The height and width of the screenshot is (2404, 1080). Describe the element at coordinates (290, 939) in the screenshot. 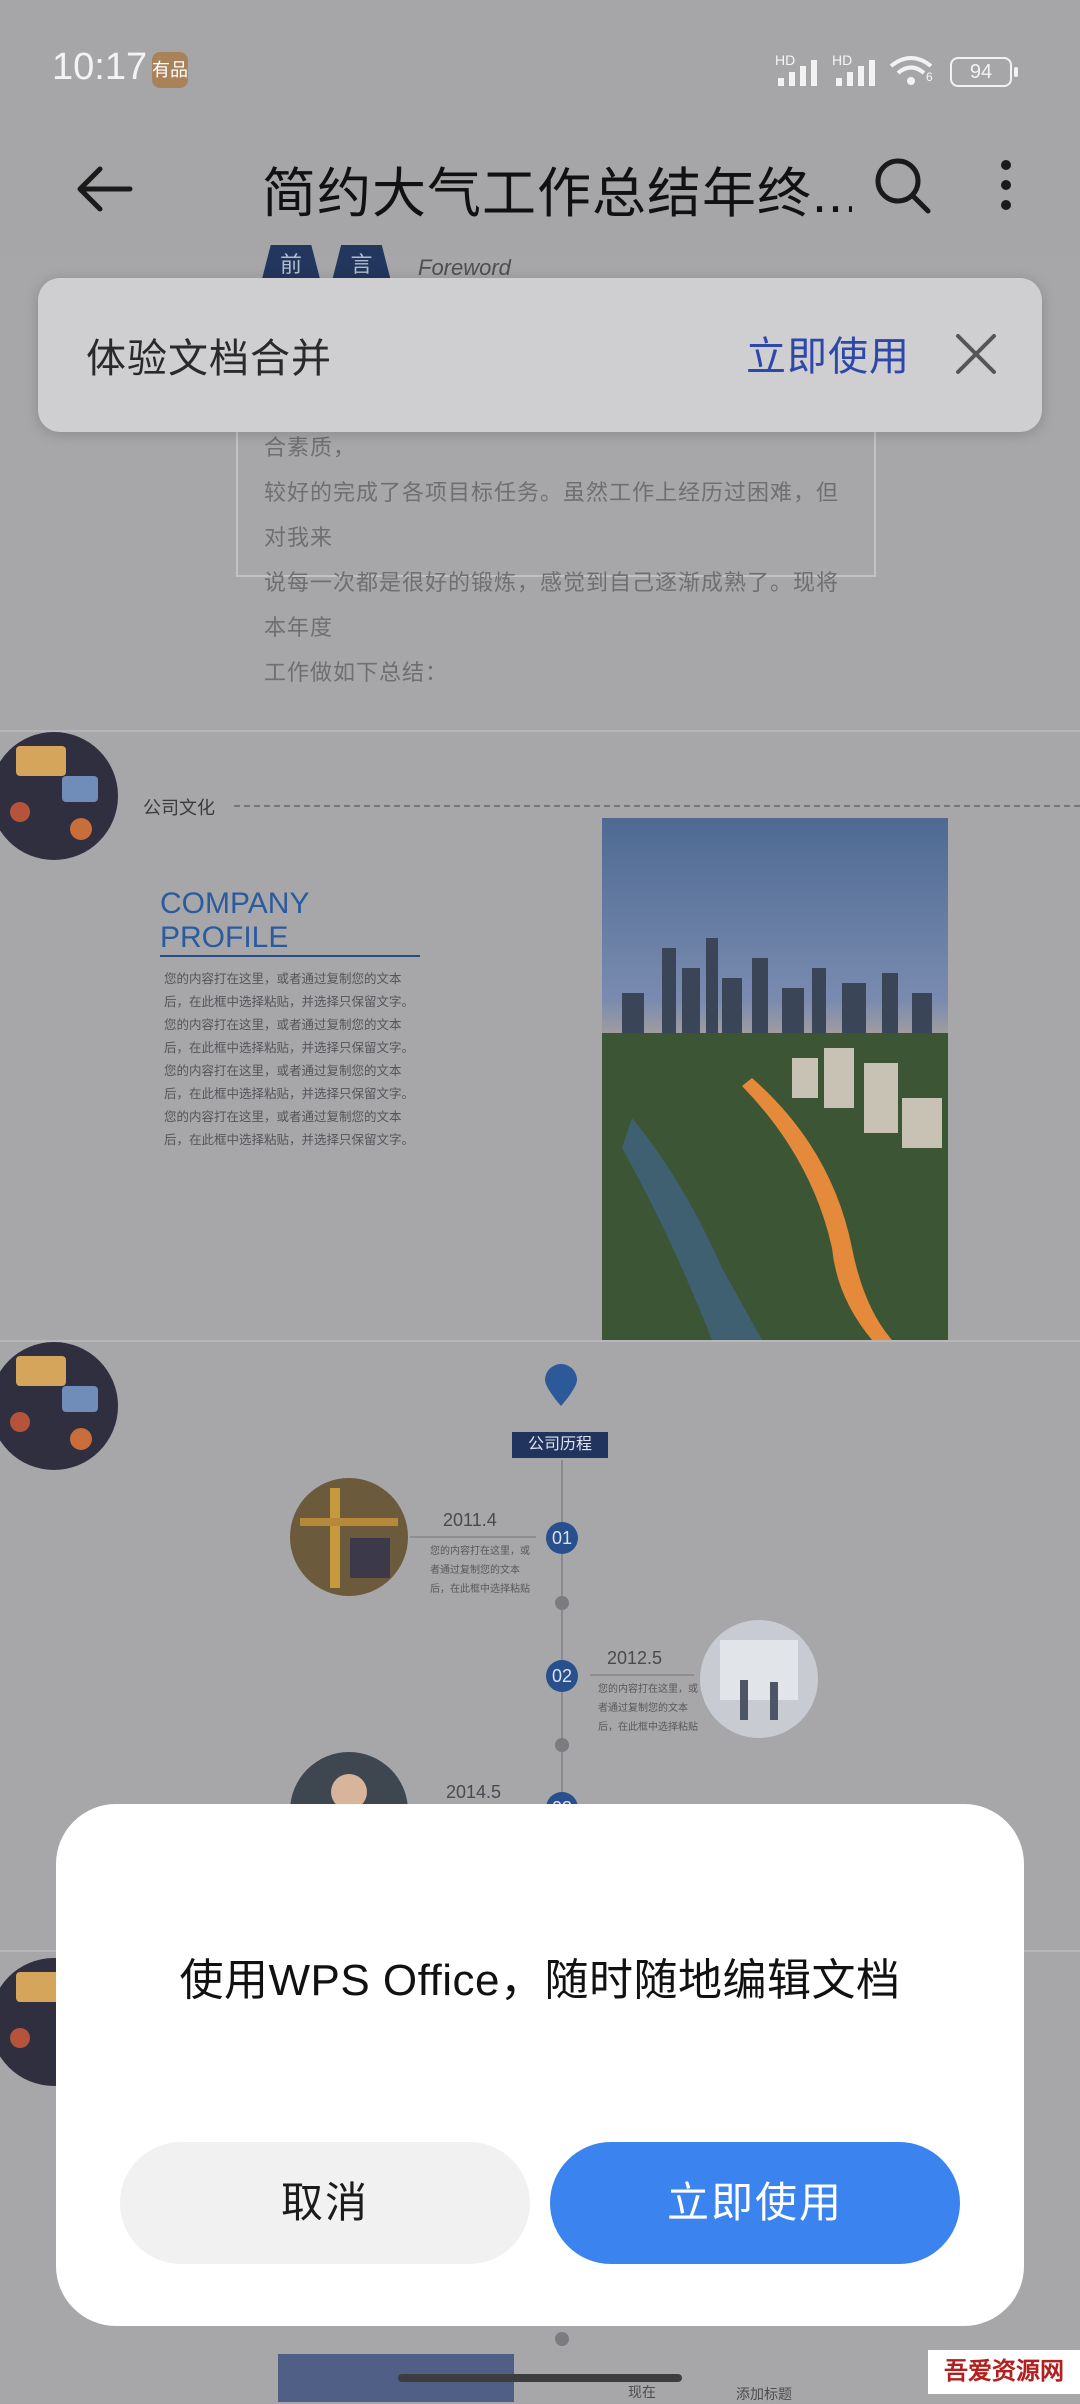

I see `company-heading-line2: PROFILE` at that location.